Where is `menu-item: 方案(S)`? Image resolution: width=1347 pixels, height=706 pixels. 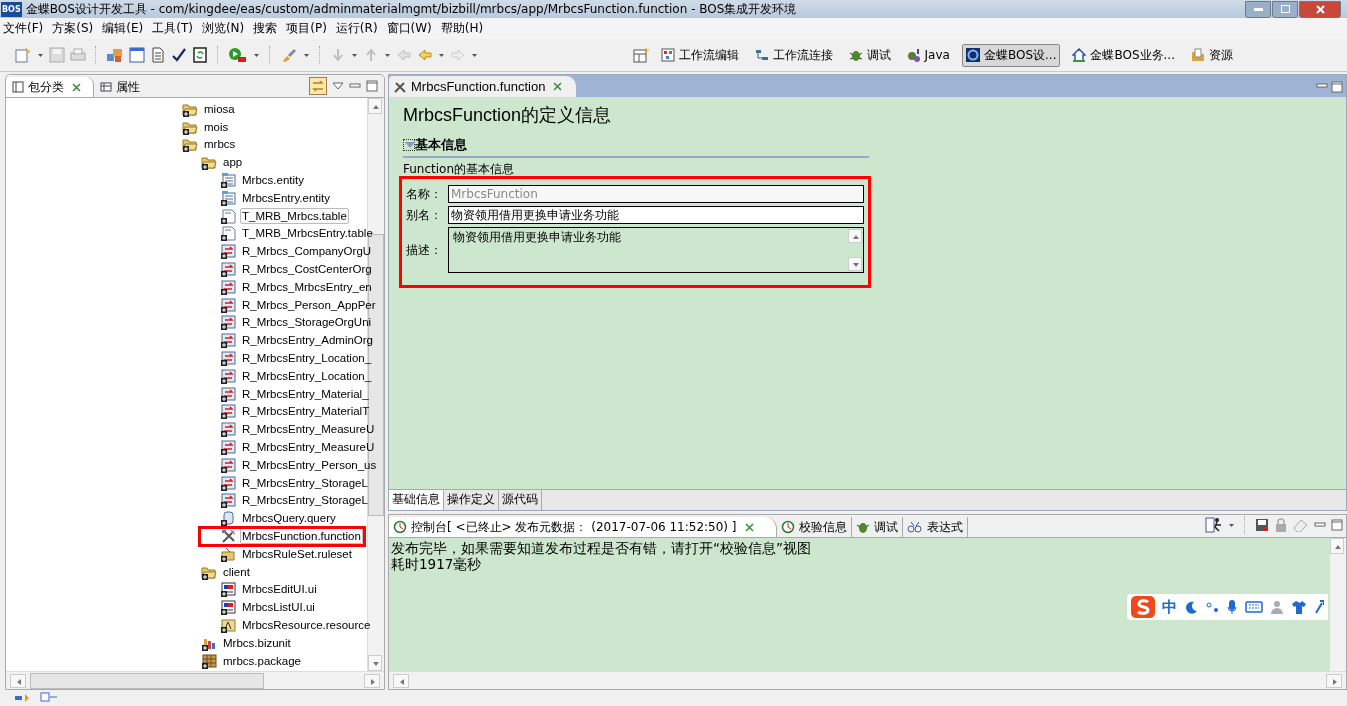 menu-item: 方案(S) is located at coordinates (73, 28).